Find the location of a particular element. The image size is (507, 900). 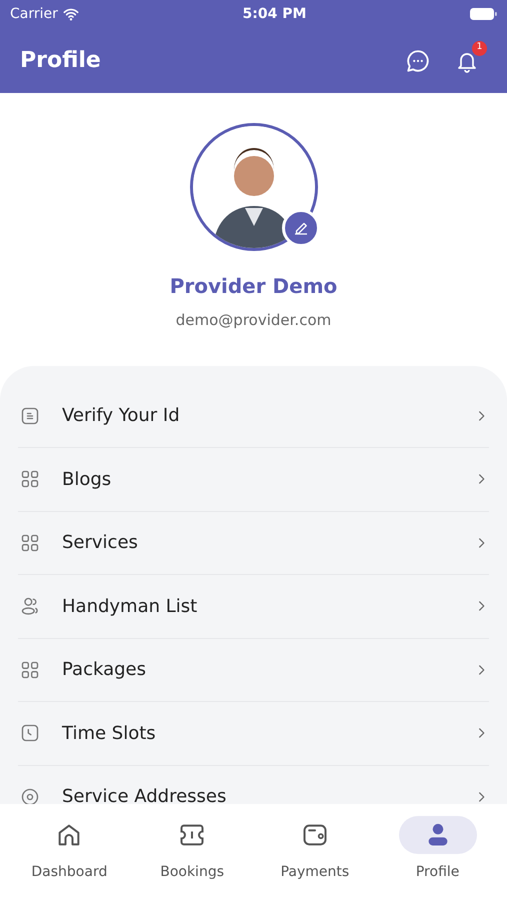

nav-tab: Dashboard is located at coordinates (69, 858).